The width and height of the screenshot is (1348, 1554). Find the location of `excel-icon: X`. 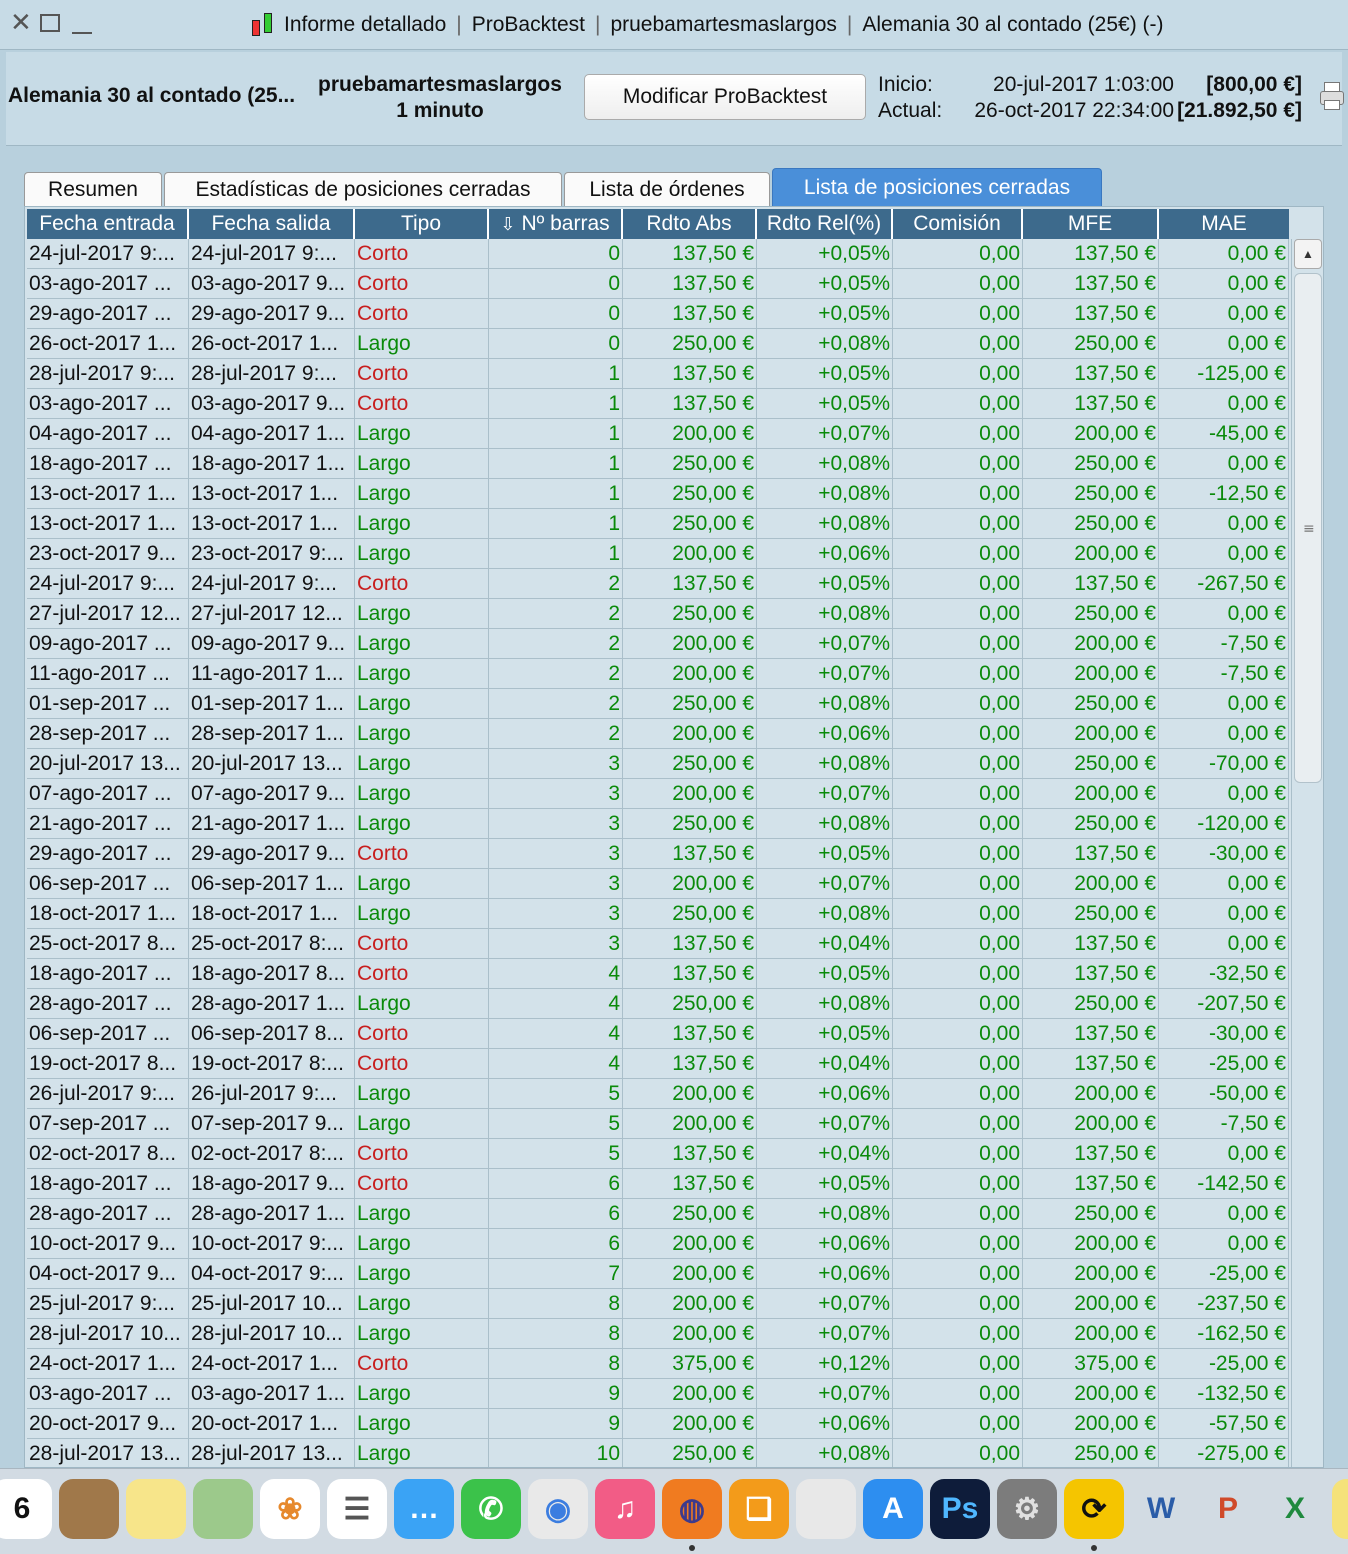

excel-icon: X is located at coordinates (1295, 1509).